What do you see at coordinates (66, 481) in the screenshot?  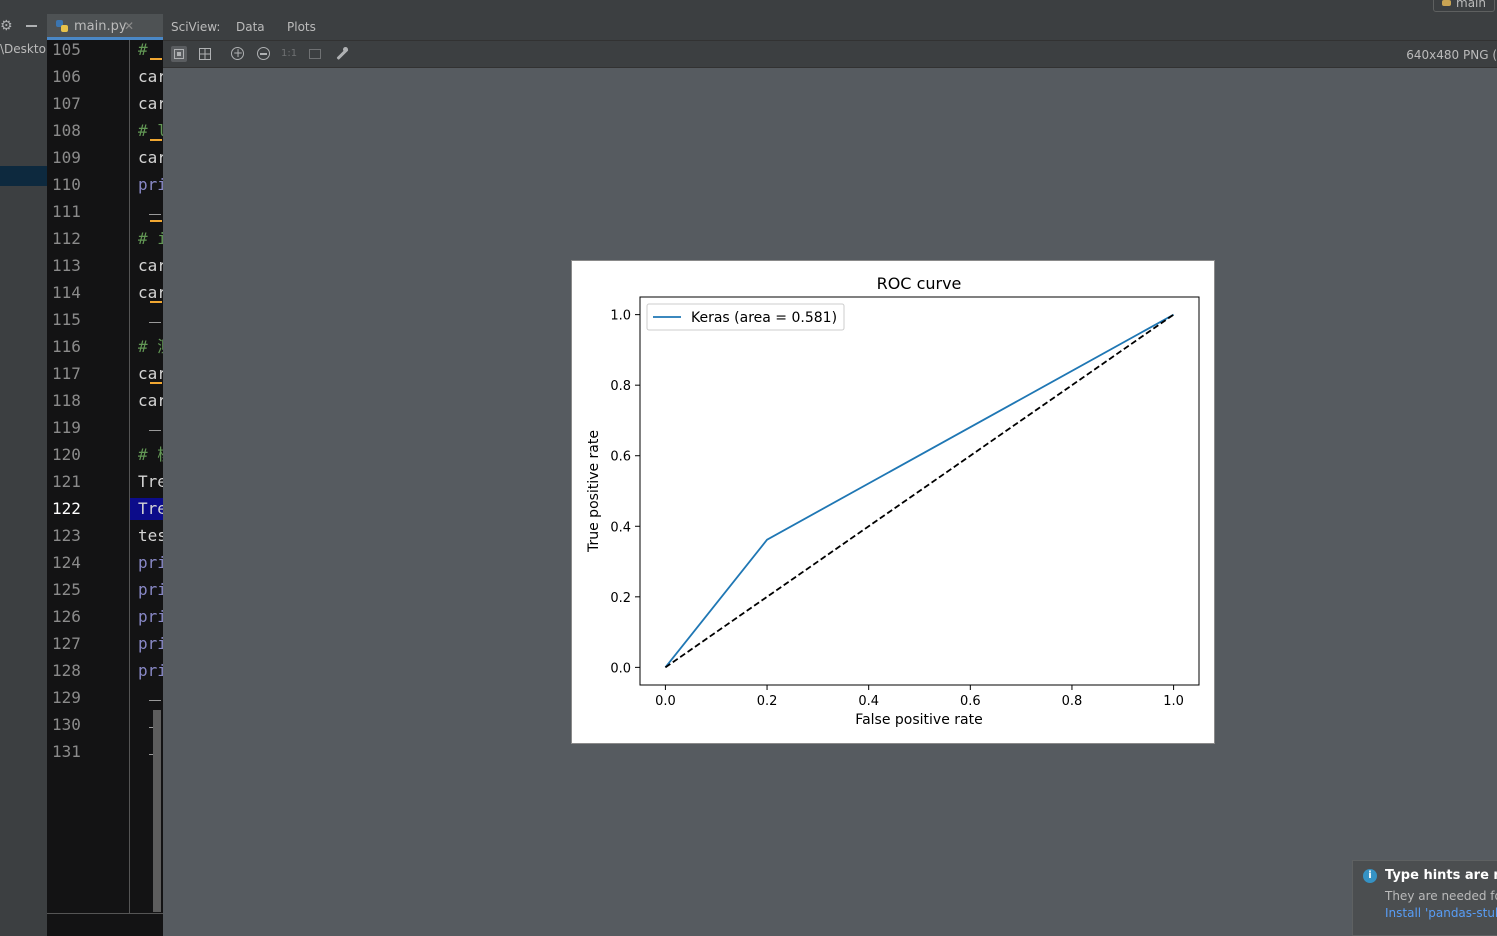 I see `line-number: 121` at bounding box center [66, 481].